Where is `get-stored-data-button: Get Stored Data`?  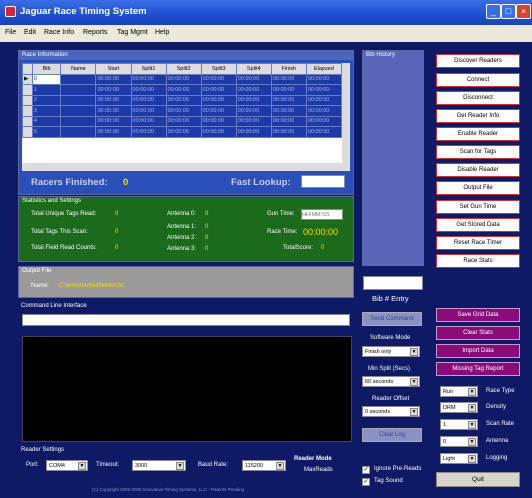
get-stored-data-button: Get Stored Data is located at coordinates (478, 225).